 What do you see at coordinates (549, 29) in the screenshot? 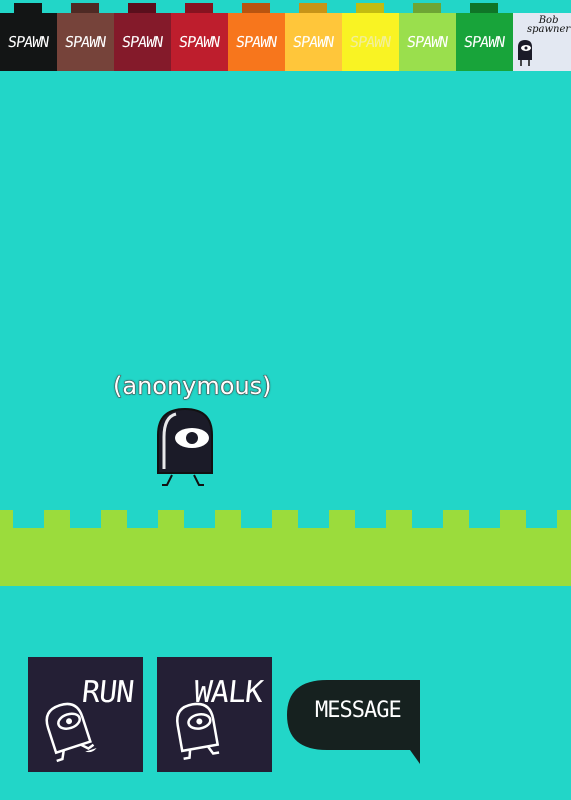
I see `bob-spawner-line2: spawner` at bounding box center [549, 29].